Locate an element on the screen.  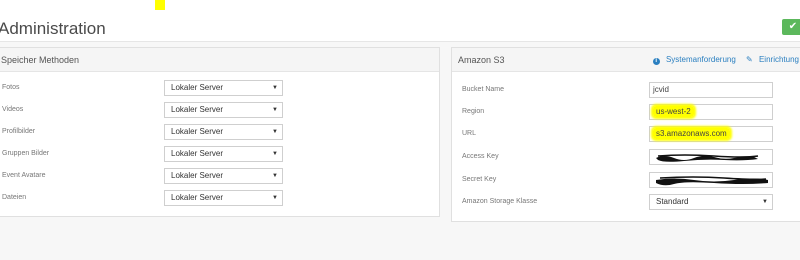
s3-row-storage-class: Amazon Storage Klasse Standard ▼ is located at coordinates (626, 202).